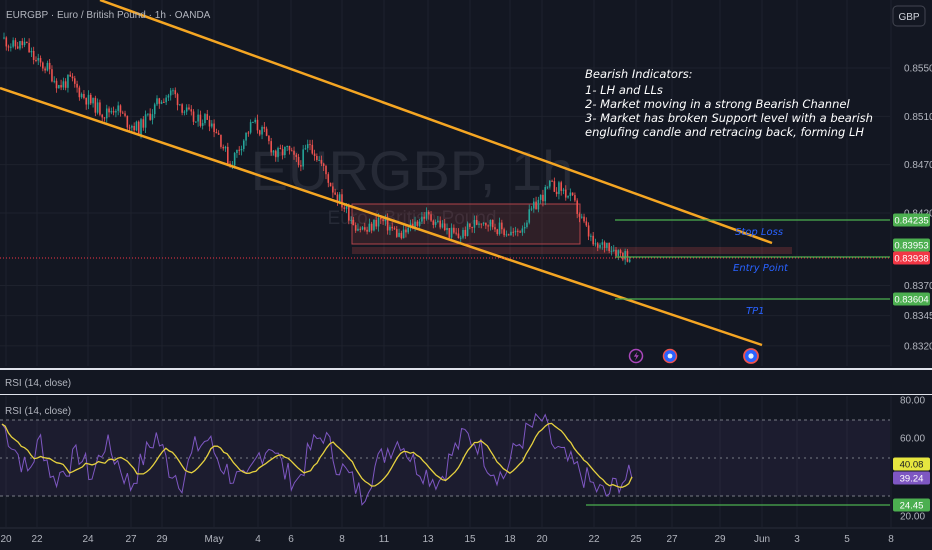 The height and width of the screenshot is (550, 932). Describe the element at coordinates (918, 346) in the screenshot. I see `price-tick-label: 0.83200` at that location.